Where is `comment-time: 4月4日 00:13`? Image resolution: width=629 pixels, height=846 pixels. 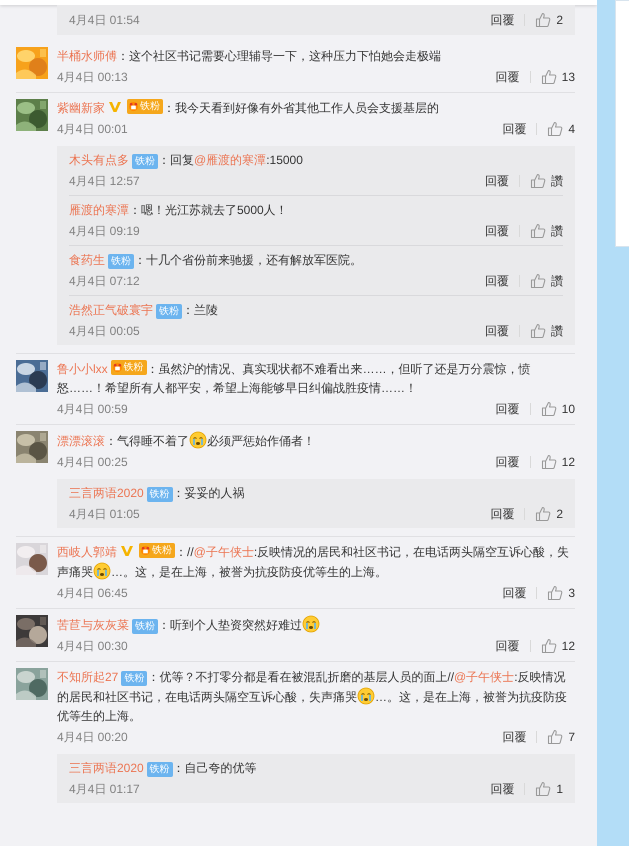
comment-time: 4月4日 00:13 is located at coordinates (92, 77).